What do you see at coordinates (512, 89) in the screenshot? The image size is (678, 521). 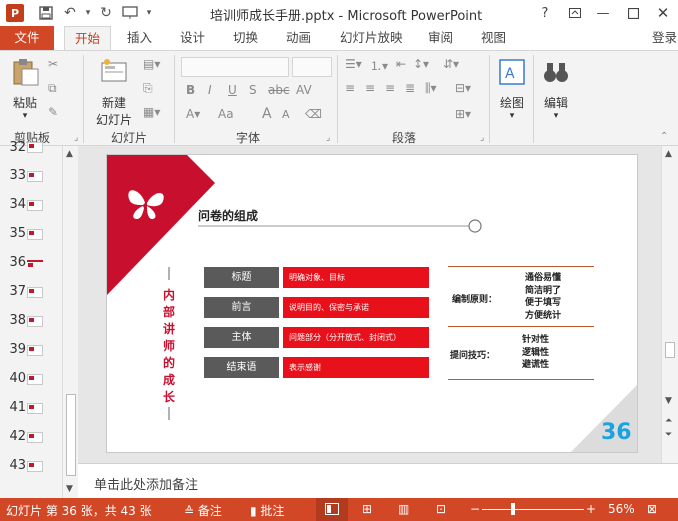 I see `drawing-button: A 绘图 ▾` at bounding box center [512, 89].